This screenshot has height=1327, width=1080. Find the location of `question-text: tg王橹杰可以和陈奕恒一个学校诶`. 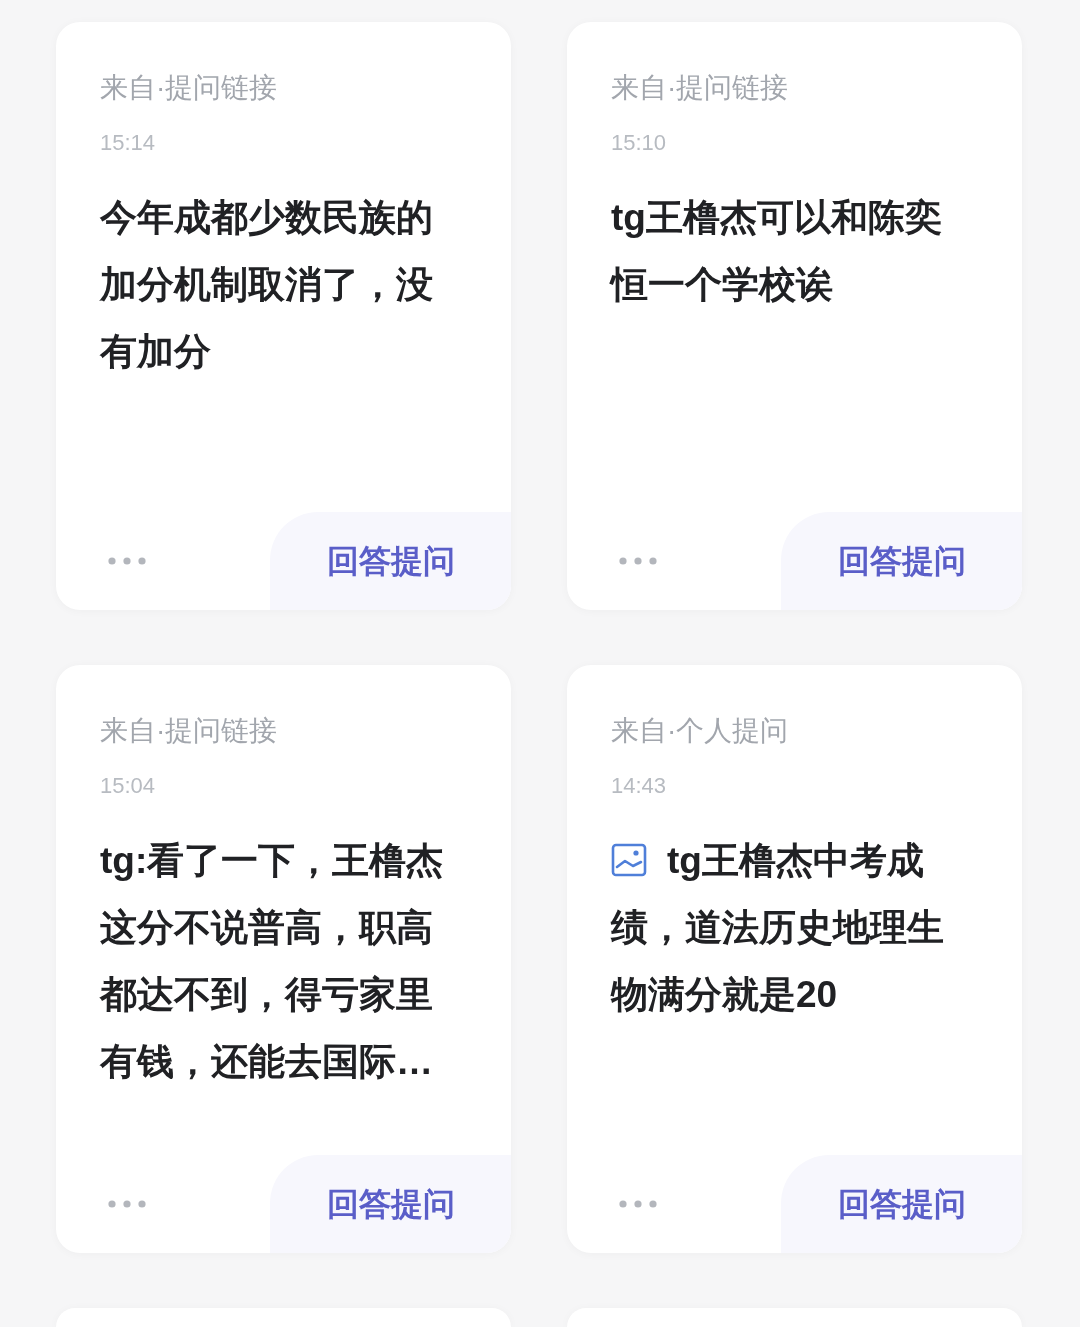

question-text: tg王橹杰可以和陈奕恒一个学校诶 is located at coordinates (777, 251).